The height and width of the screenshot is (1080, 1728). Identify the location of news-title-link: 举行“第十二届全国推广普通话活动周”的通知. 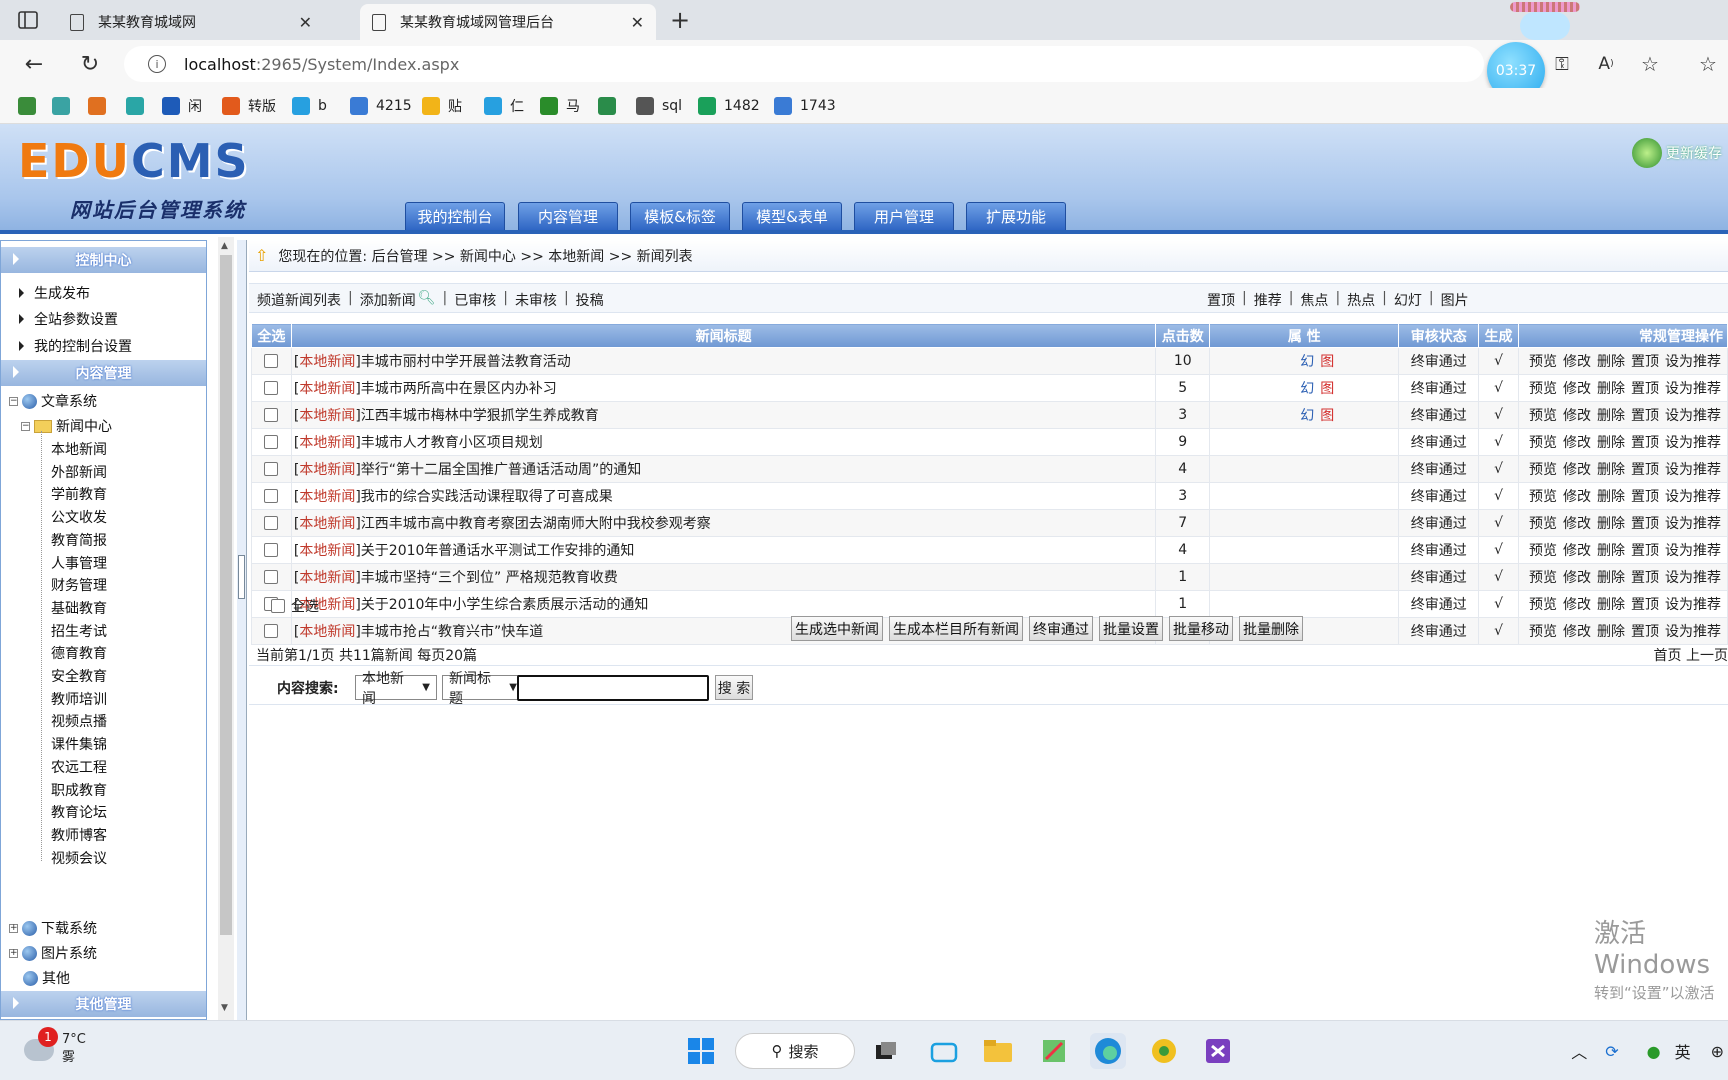
(501, 470).